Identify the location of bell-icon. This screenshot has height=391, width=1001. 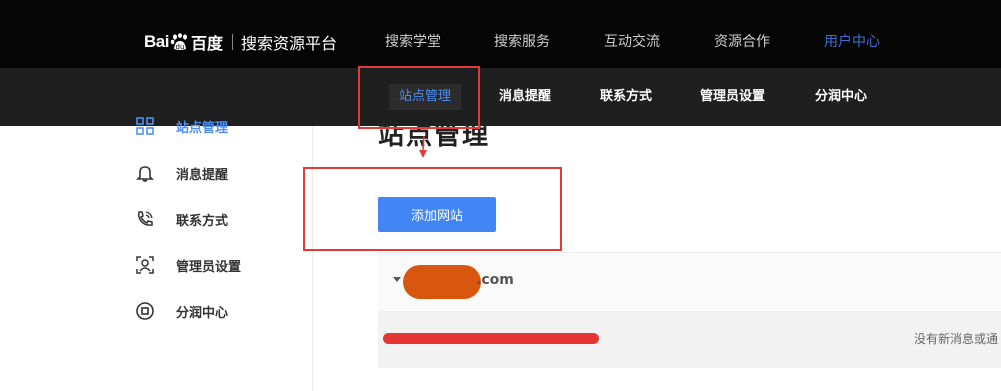
(145, 174).